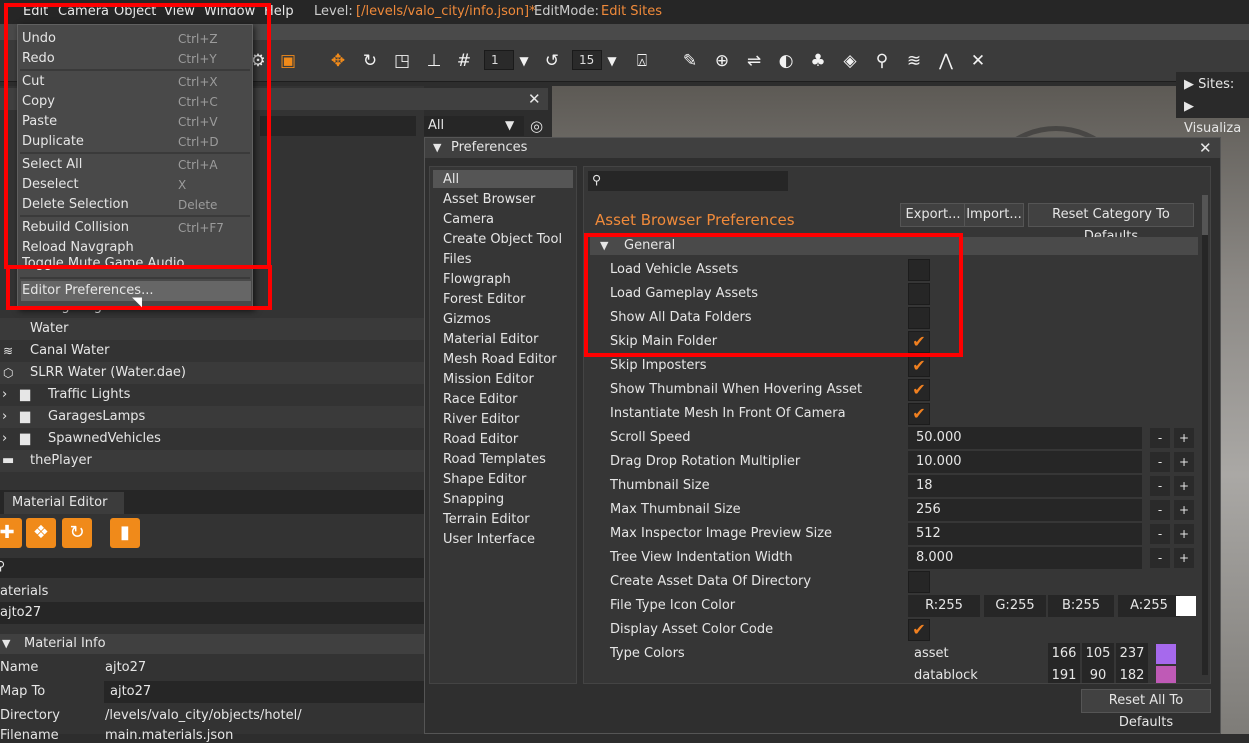 Image resolution: width=1249 pixels, height=743 pixels. I want to click on type-color-channel: 166, so click(1064, 654).